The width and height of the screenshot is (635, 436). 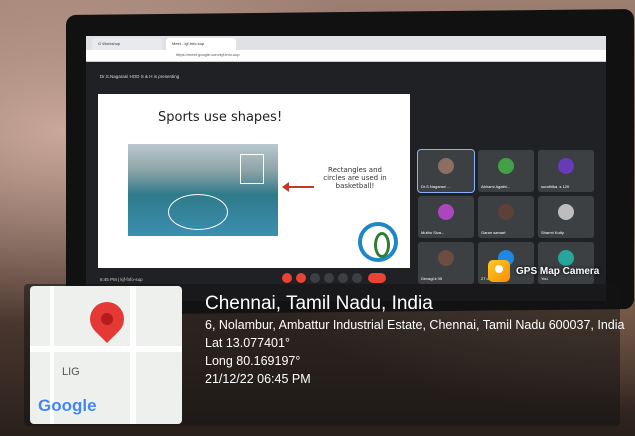 What do you see at coordinates (319, 303) in the screenshot?
I see `location-title: Chennai, Tamil Nadu, India` at bounding box center [319, 303].